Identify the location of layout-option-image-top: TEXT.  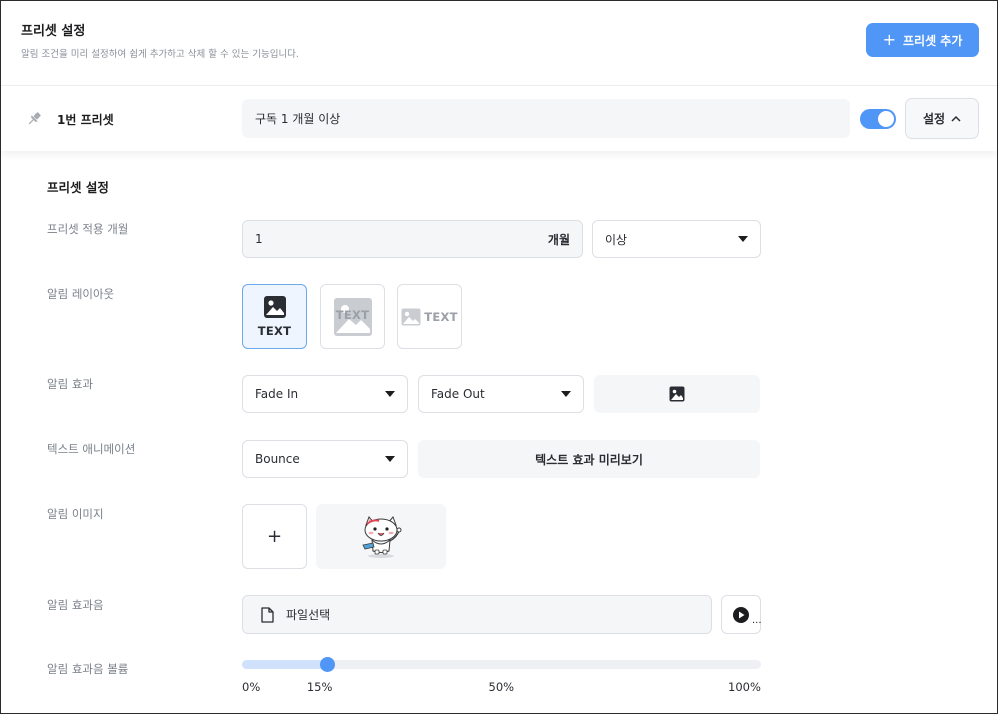
(274, 316).